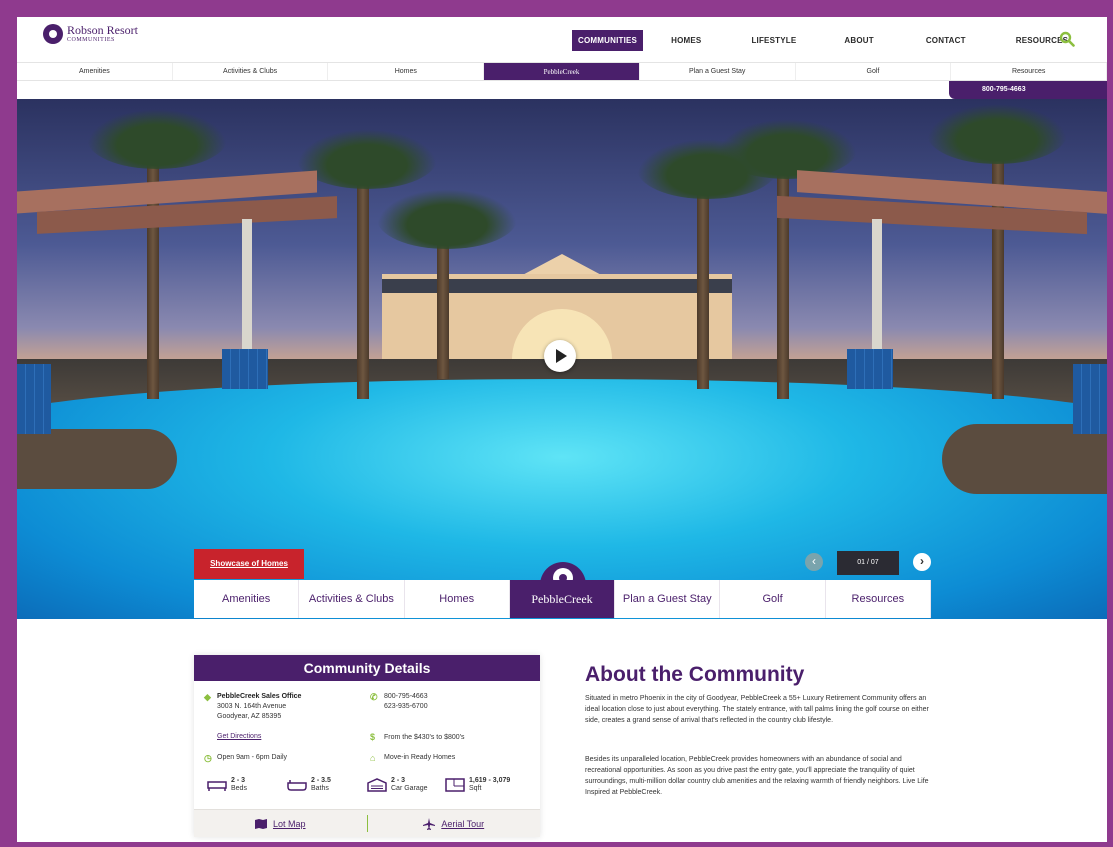 The image size is (1113, 847). What do you see at coordinates (1067, 39) in the screenshot?
I see `search-icon` at bounding box center [1067, 39].